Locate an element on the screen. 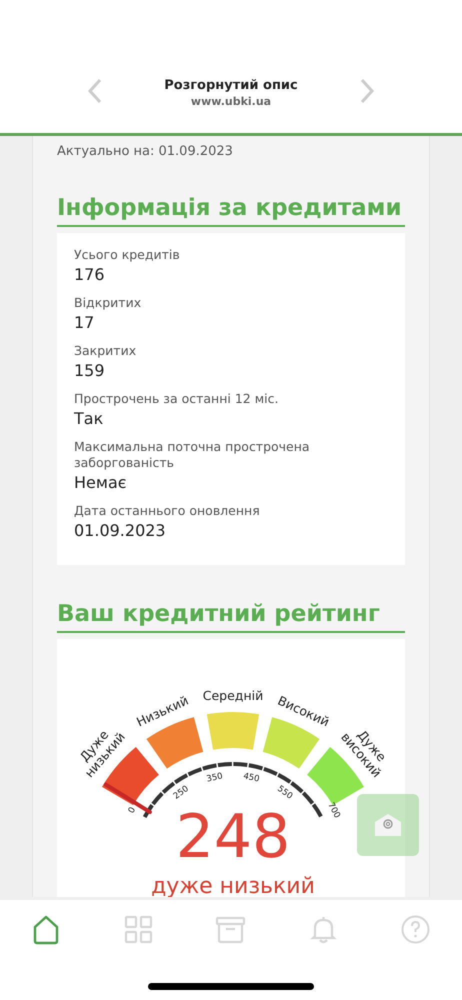  field-value: Так is located at coordinates (89, 419).